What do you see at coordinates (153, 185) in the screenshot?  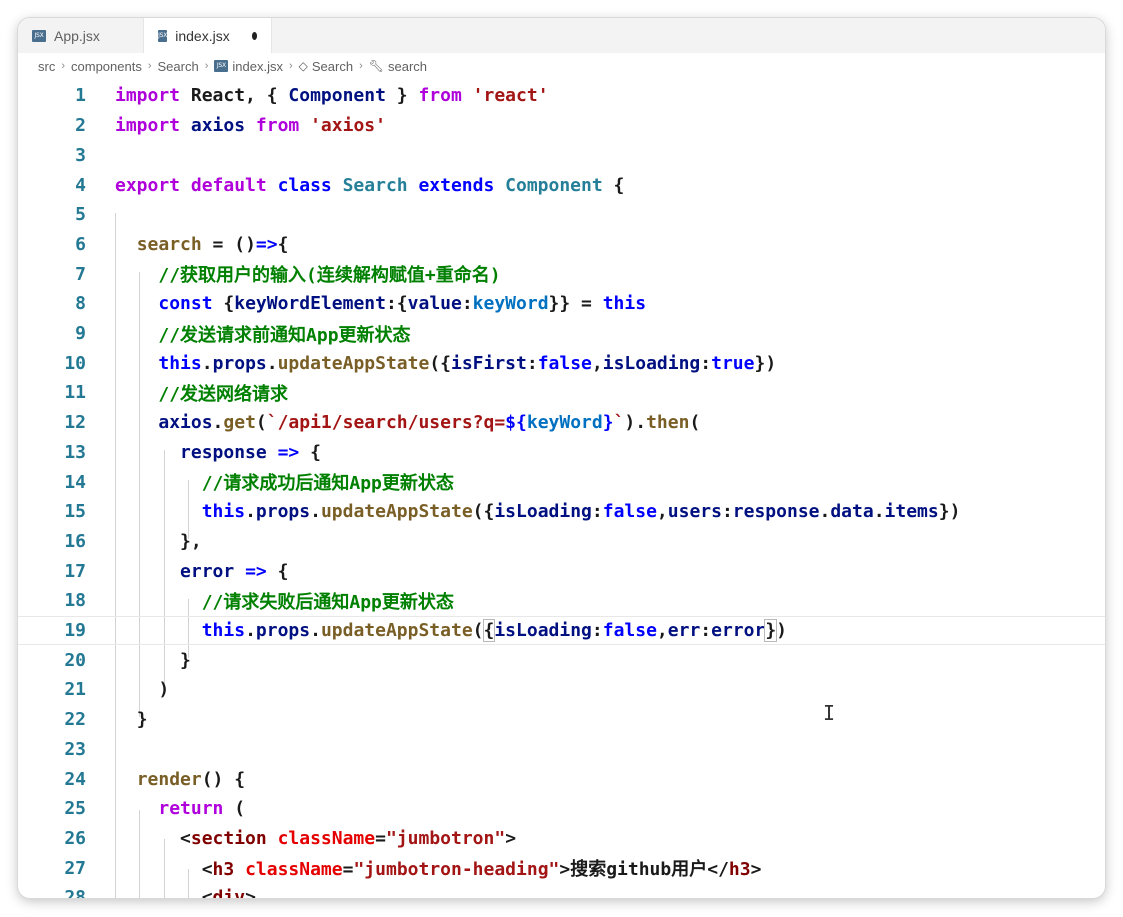 I see `code-token: export` at bounding box center [153, 185].